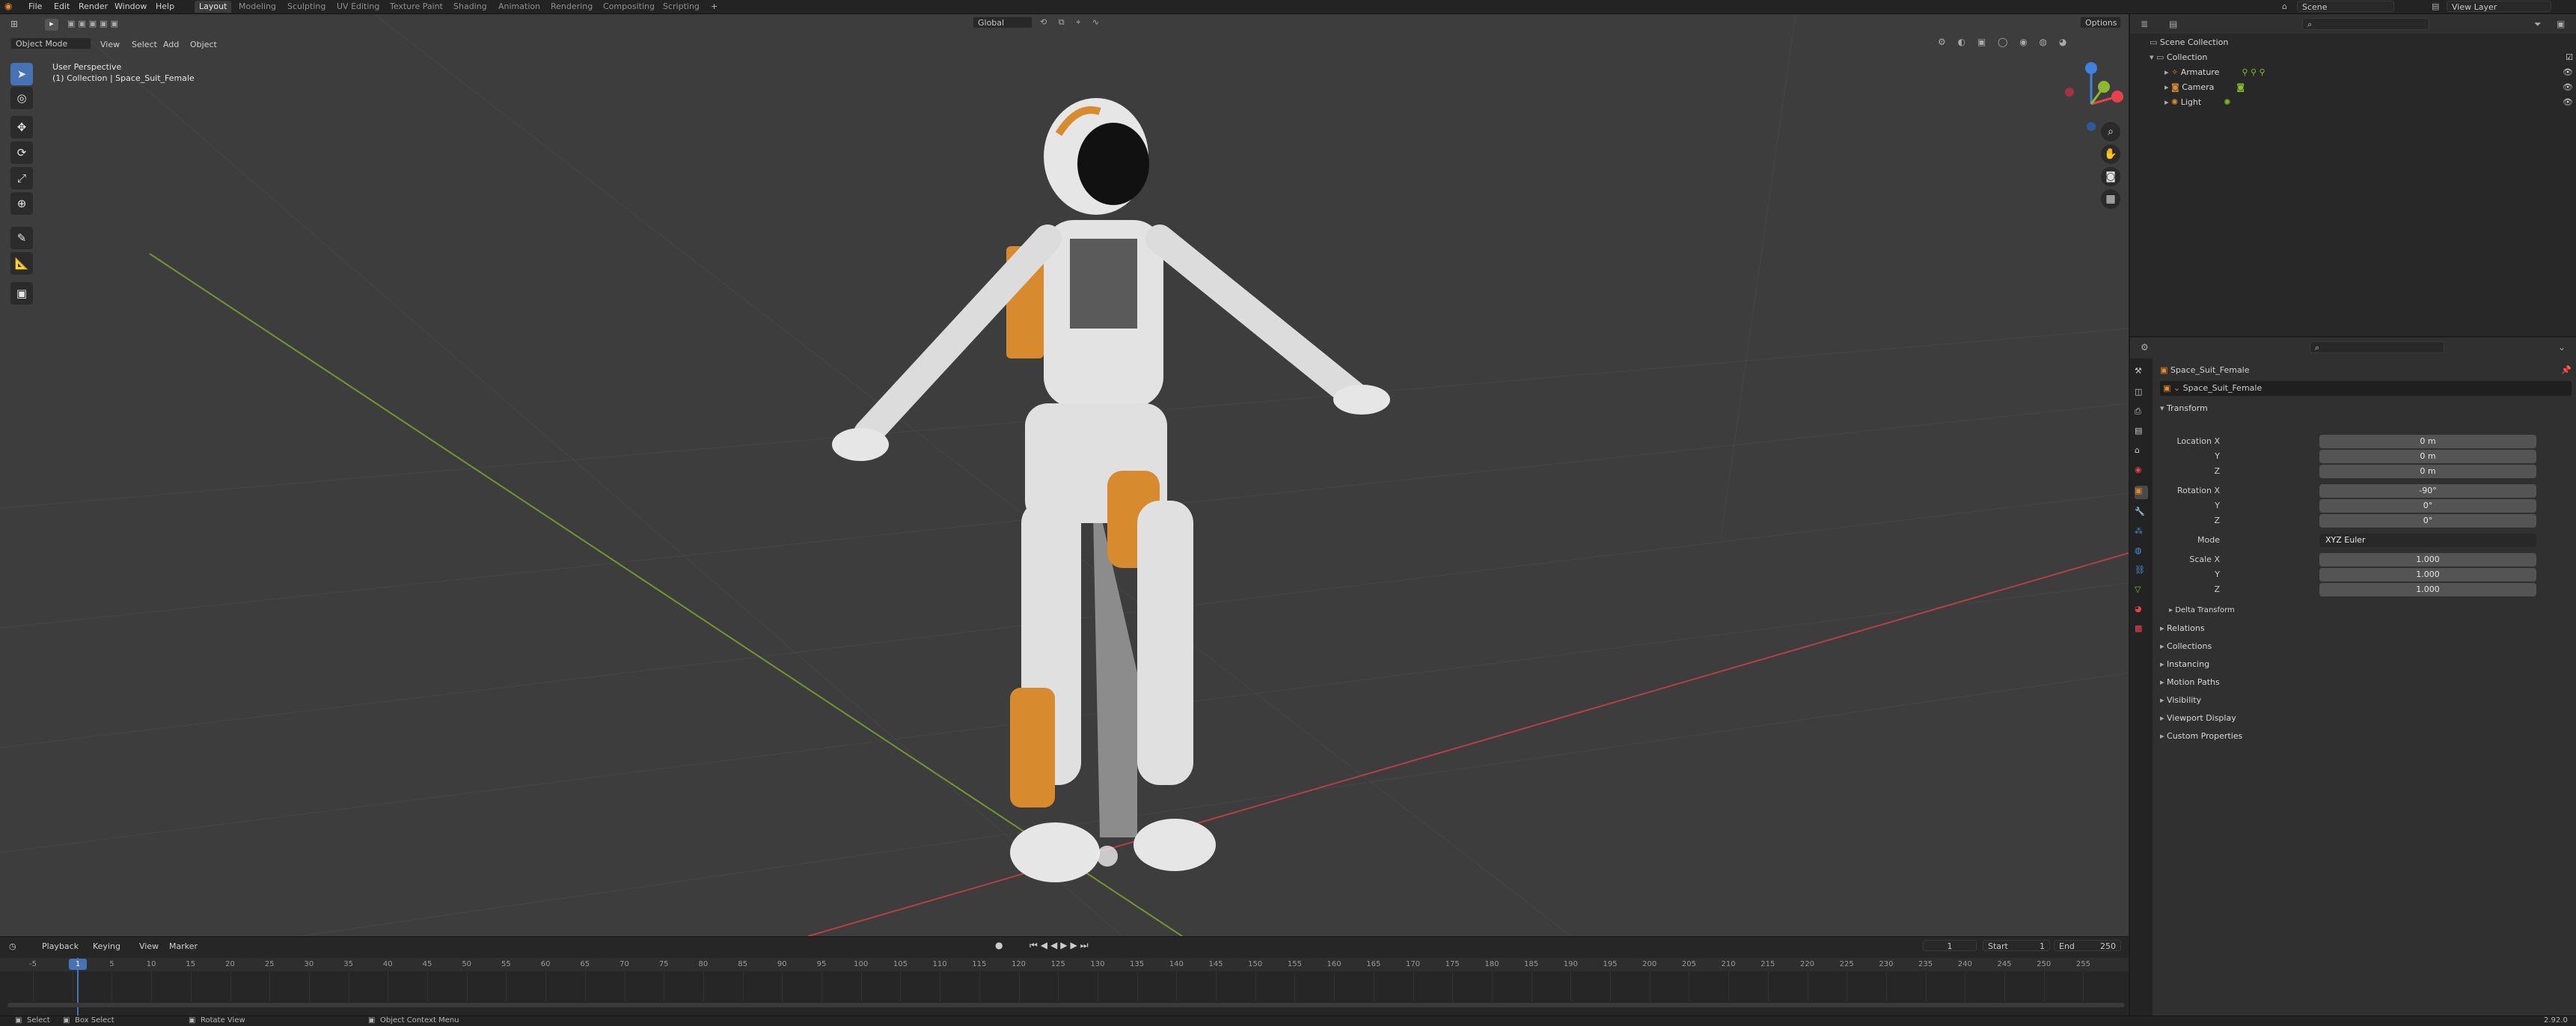  Describe the element at coordinates (2145, 24) in the screenshot. I see `editor-type-icon: ≣` at that location.